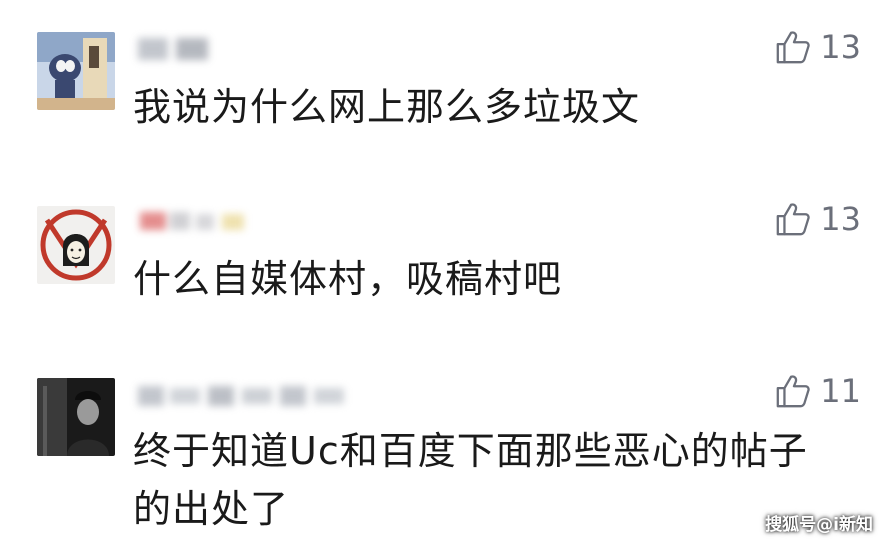 This screenshot has width=891, height=545. What do you see at coordinates (470, 480) in the screenshot?
I see `comment-text: 终于知道Uc和百度下面那些恶心的帖子的出处了` at bounding box center [470, 480].